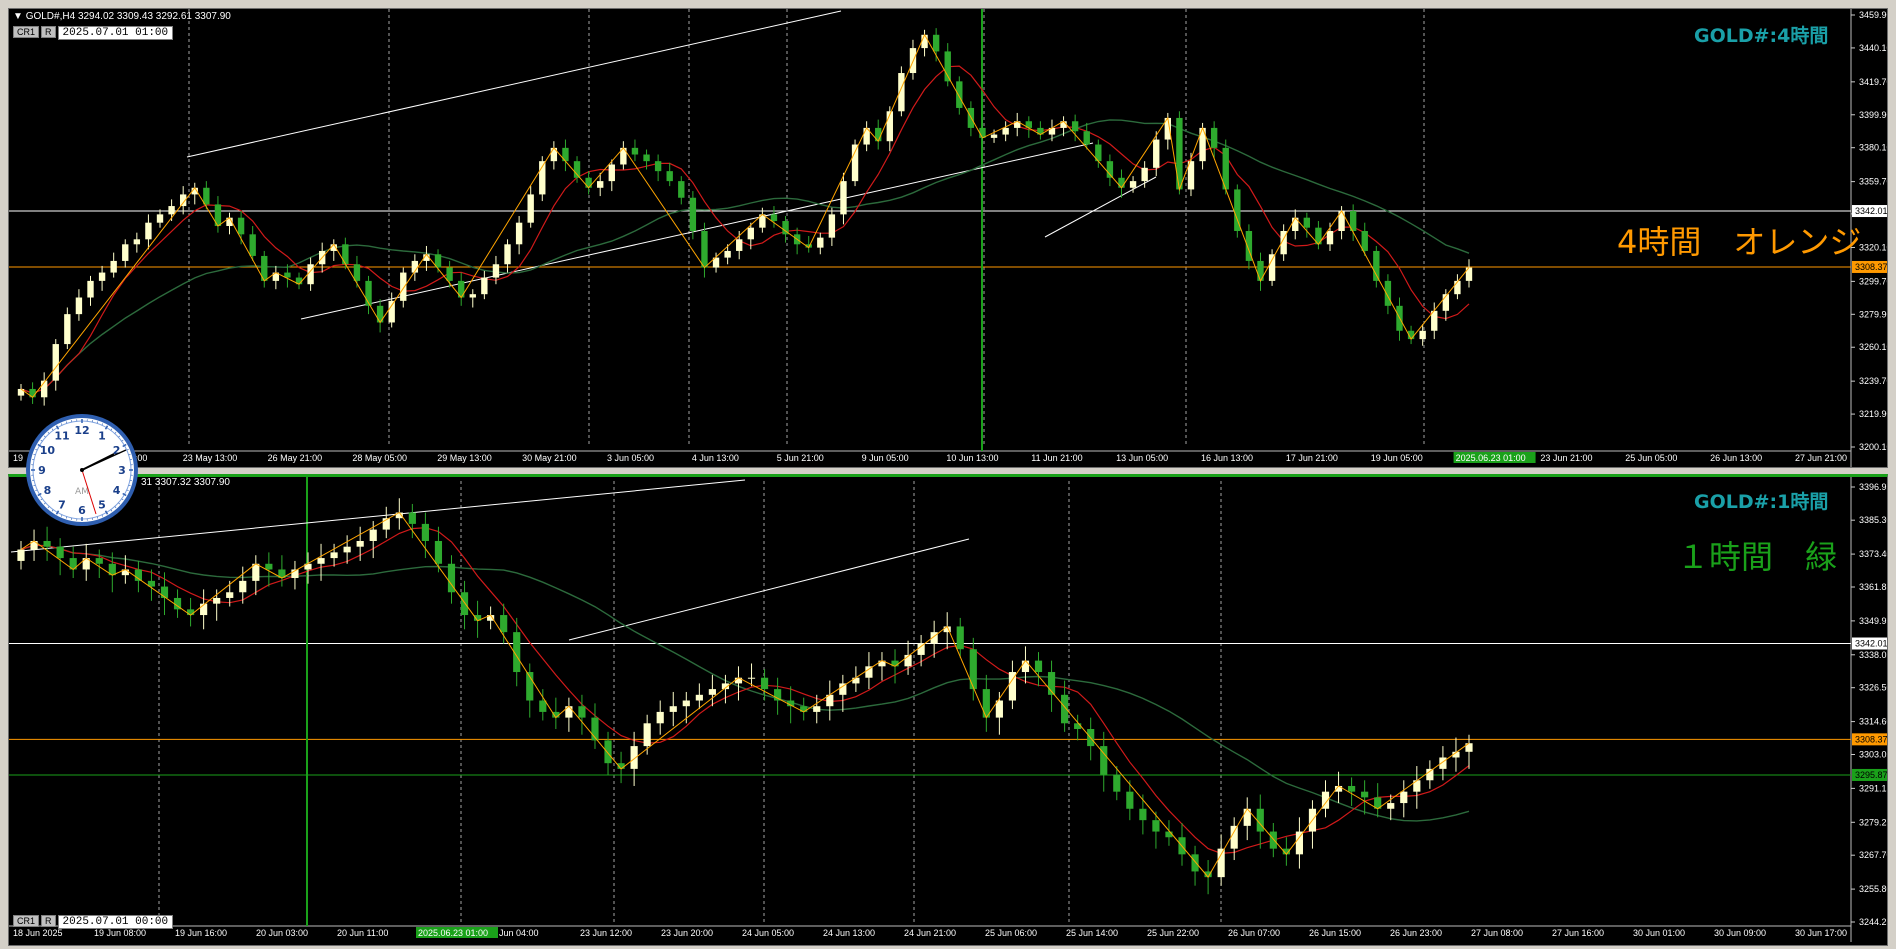  Describe the element at coordinates (18, 458) in the screenshot. I see `time-tick-label: 19` at that location.